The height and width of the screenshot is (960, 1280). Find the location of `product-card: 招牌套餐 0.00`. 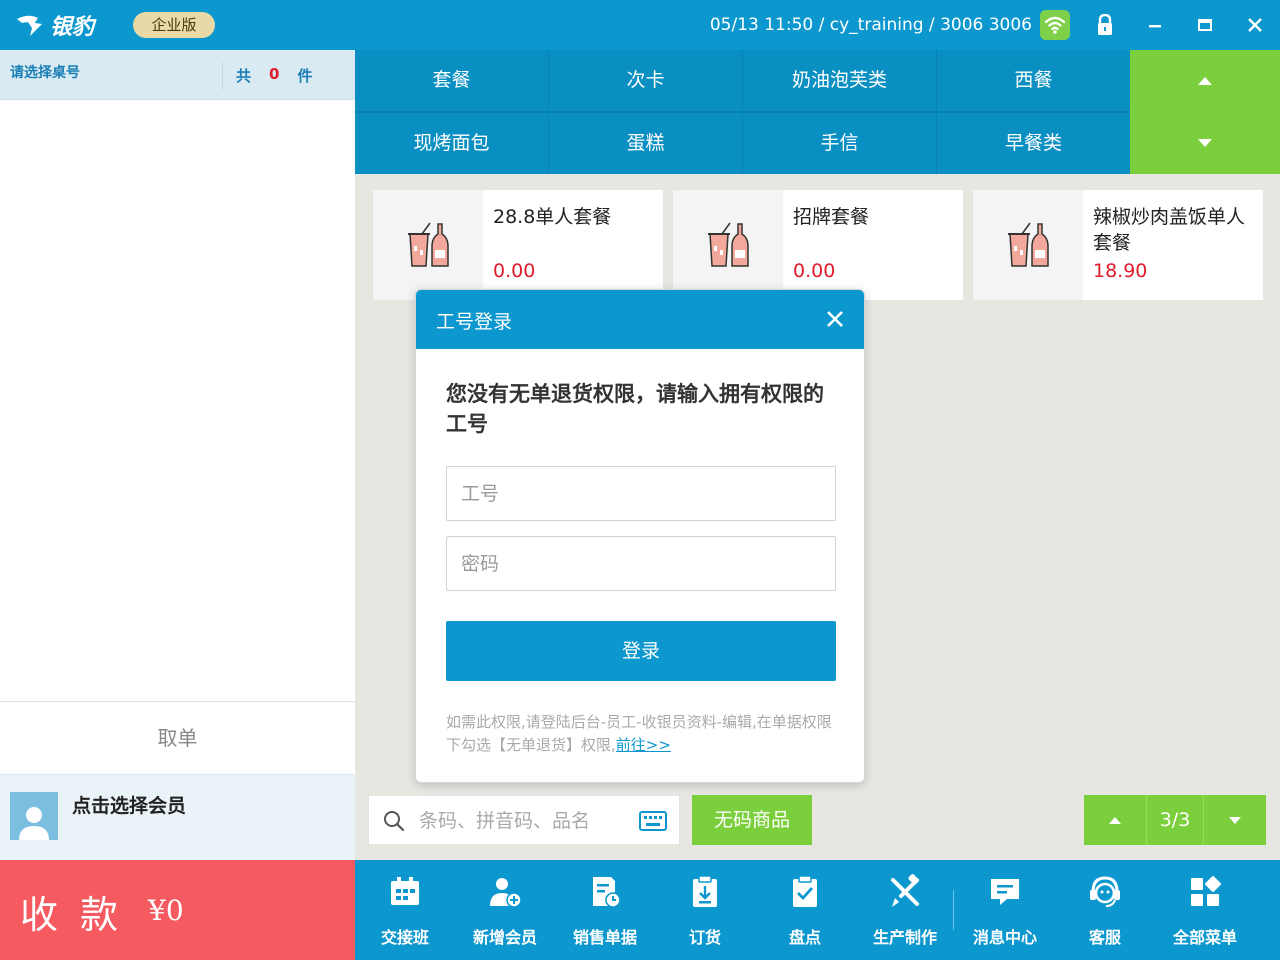

product-card: 招牌套餐 0.00 is located at coordinates (818, 245).